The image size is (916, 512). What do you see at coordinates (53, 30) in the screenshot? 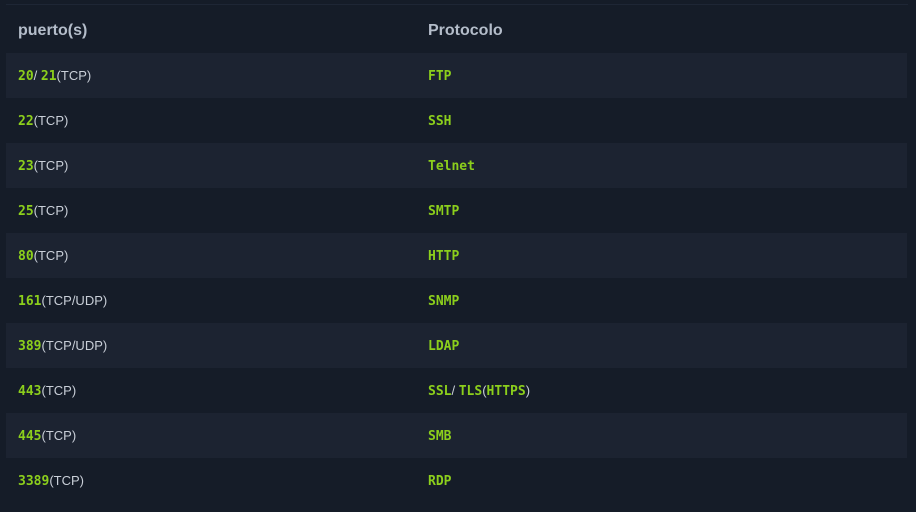
I see `column-header-ports: puerto(s)` at bounding box center [53, 30].